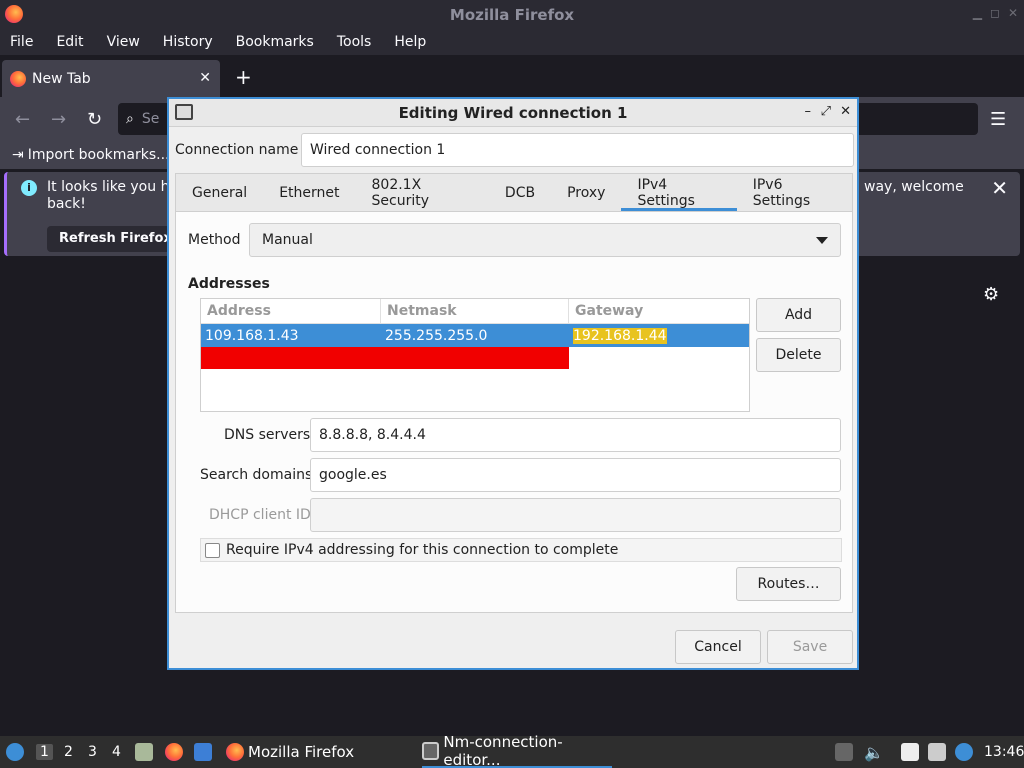  Describe the element at coordinates (144, 752) in the screenshot. I see `file-manager-icon` at that location.